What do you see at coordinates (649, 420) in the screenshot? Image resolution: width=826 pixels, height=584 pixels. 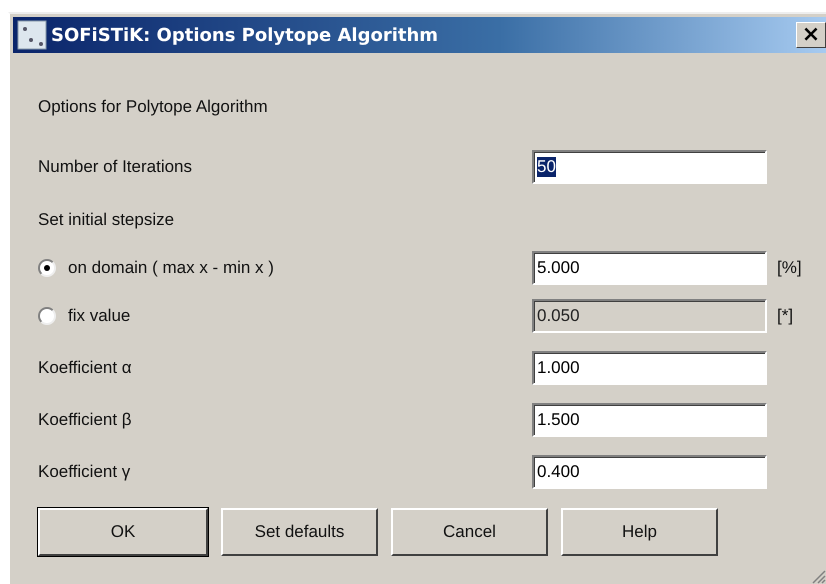 I see `input-field: 1.500` at bounding box center [649, 420].